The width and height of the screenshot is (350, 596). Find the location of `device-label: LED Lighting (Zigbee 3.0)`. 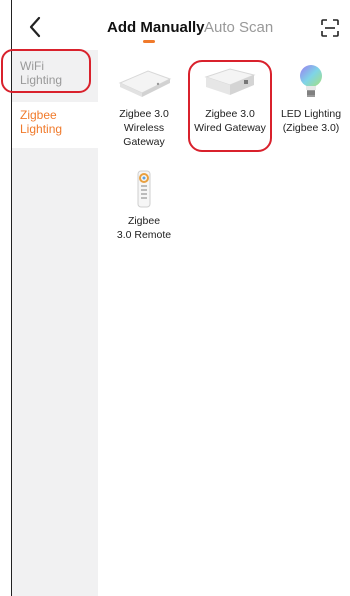

device-label: LED Lighting (Zigbee 3.0) is located at coordinates (311, 121).